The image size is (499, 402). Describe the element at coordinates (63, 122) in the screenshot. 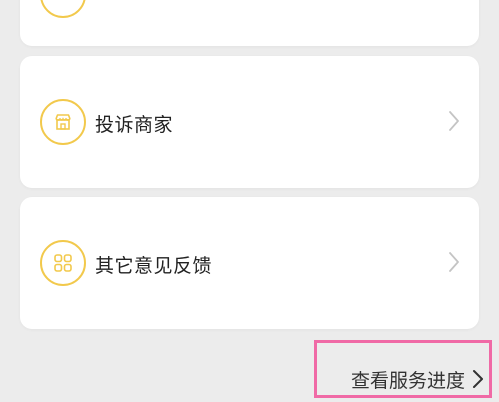

I see `store-icon` at that location.